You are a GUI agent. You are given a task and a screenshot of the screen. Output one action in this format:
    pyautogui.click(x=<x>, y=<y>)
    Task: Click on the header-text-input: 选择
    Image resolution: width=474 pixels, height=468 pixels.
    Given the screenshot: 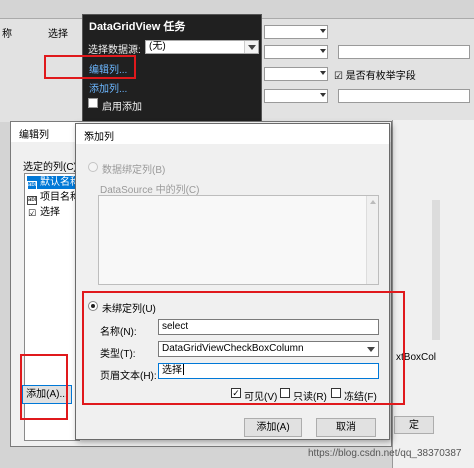 What is the action you would take?
    pyautogui.click(x=268, y=371)
    